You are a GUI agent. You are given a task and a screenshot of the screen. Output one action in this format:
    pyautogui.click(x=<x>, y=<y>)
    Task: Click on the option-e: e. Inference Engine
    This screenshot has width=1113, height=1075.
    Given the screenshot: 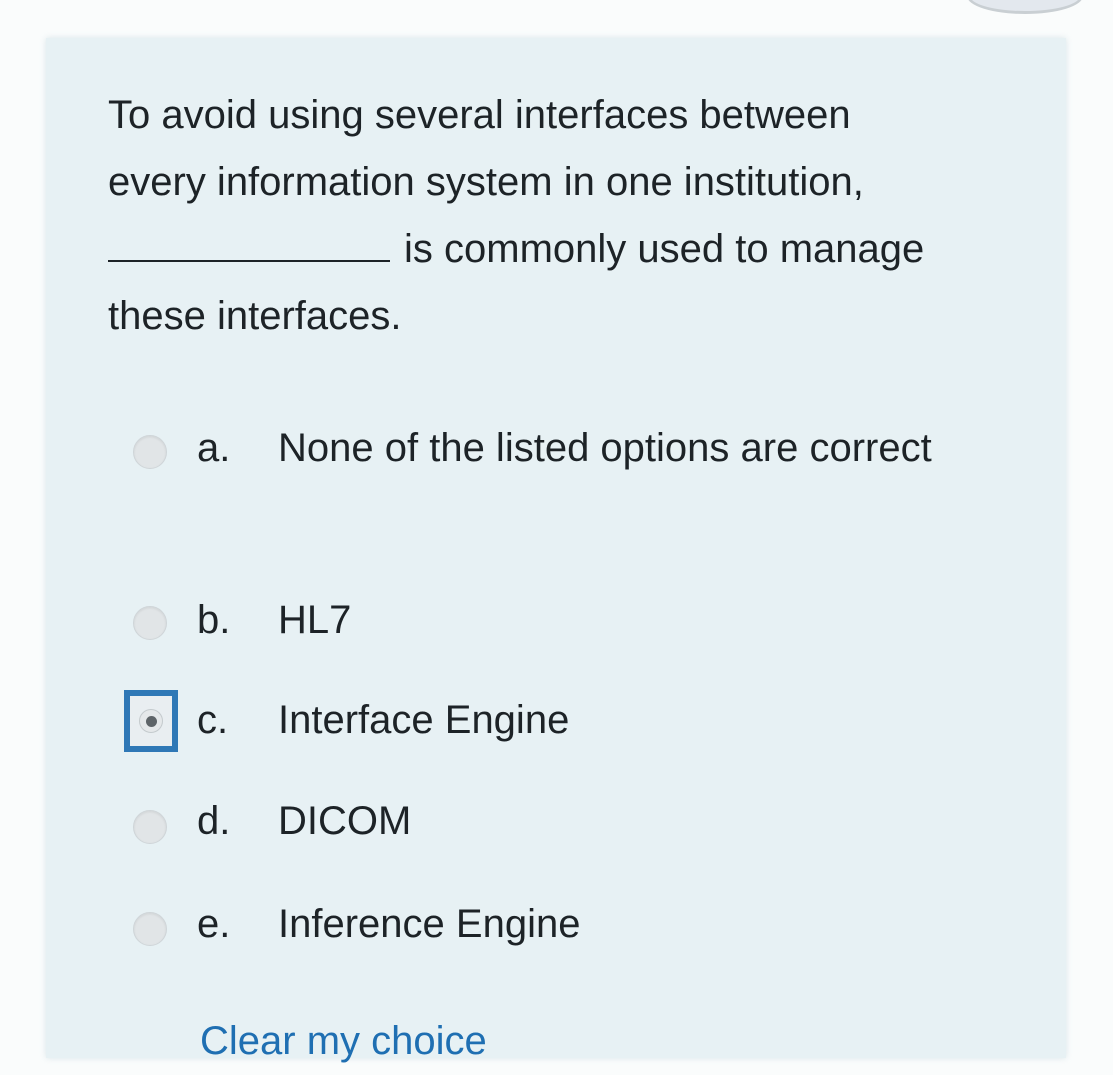 What is the action you would take?
    pyautogui.click(x=572, y=921)
    